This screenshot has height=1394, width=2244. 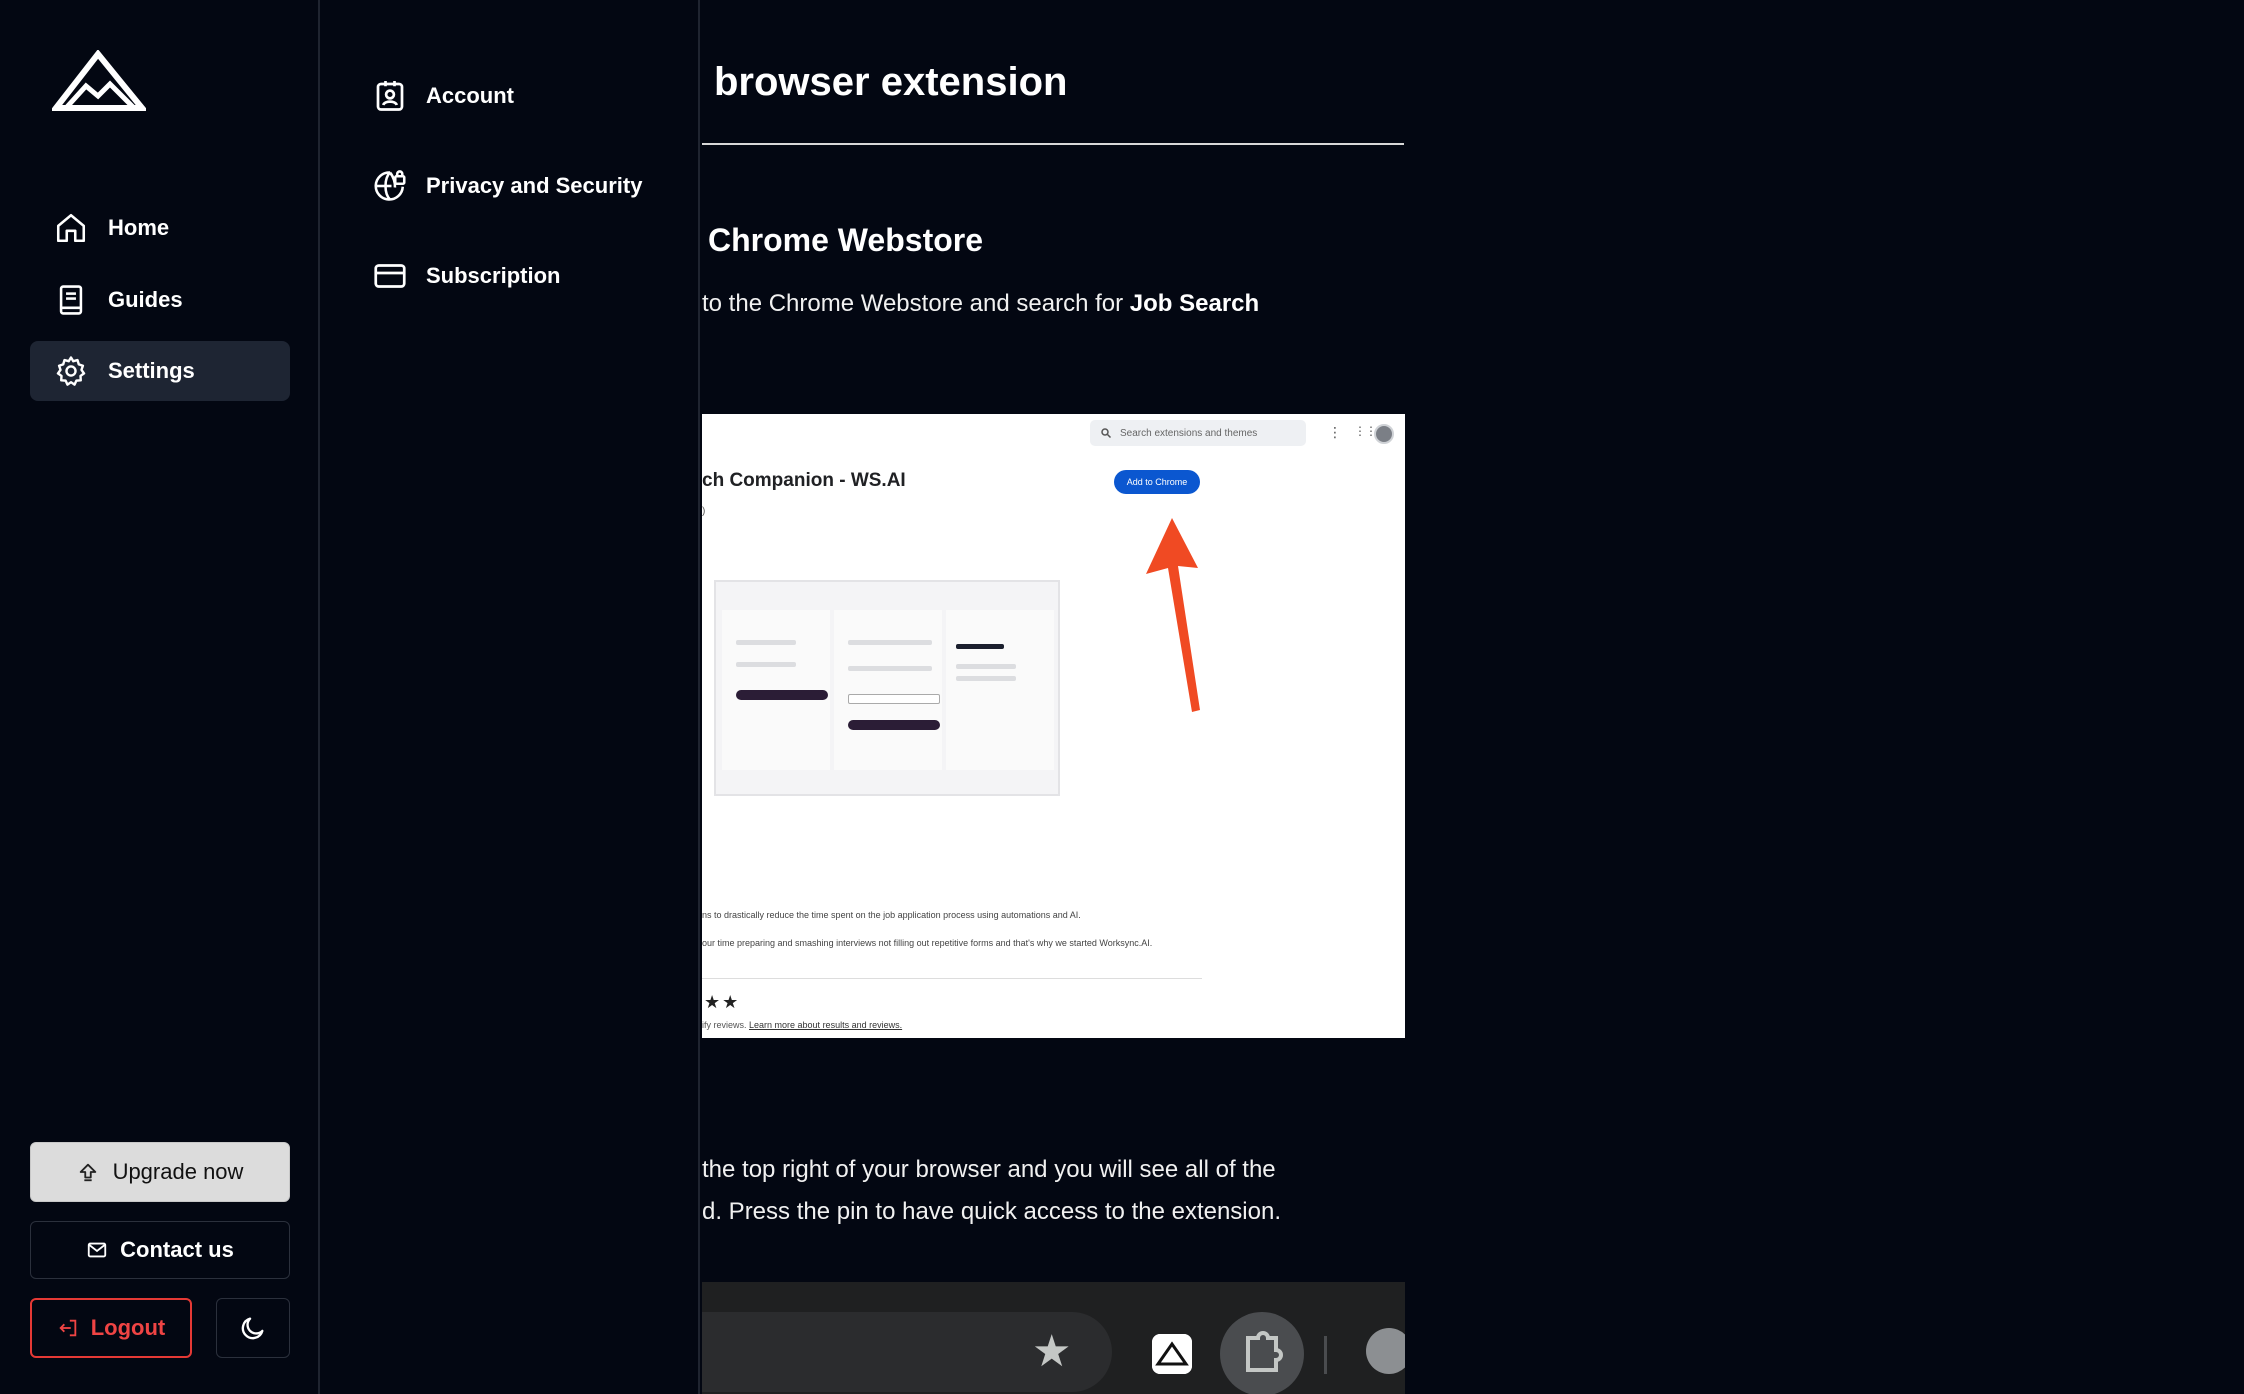 What do you see at coordinates (390, 276) in the screenshot?
I see `credit-card-icon` at bounding box center [390, 276].